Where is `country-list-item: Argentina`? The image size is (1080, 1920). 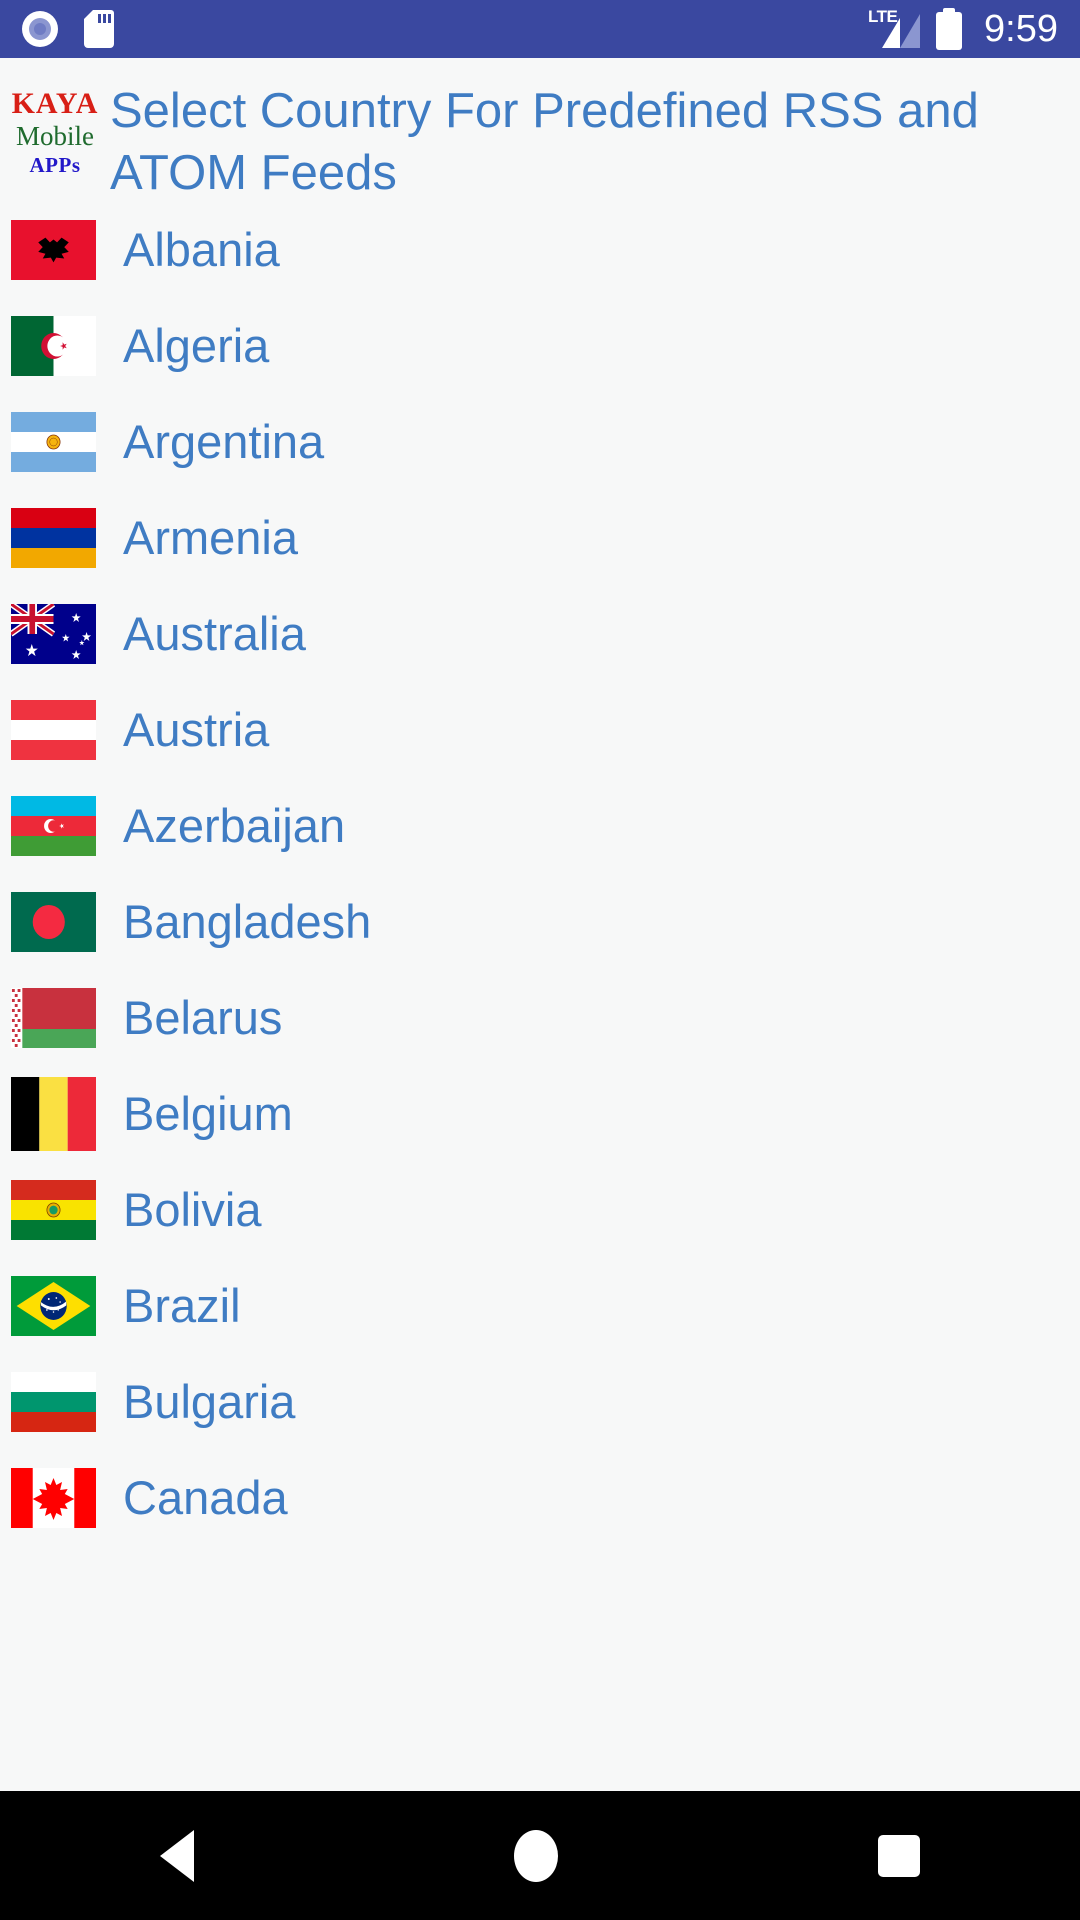 country-list-item: Argentina is located at coordinates (540, 442).